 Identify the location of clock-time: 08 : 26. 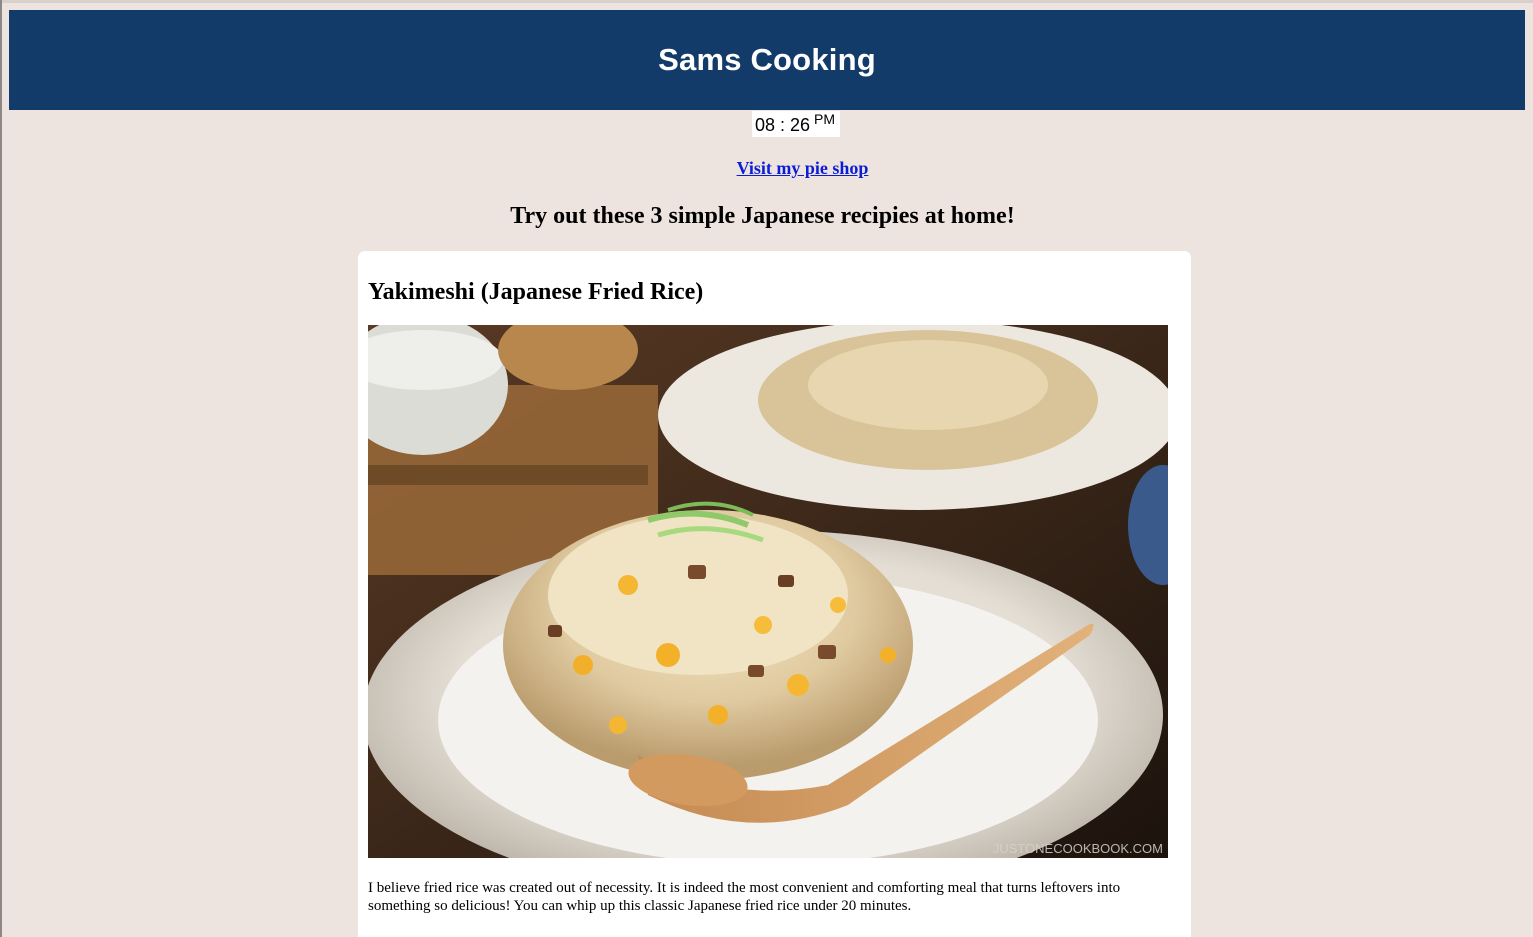
(783, 125).